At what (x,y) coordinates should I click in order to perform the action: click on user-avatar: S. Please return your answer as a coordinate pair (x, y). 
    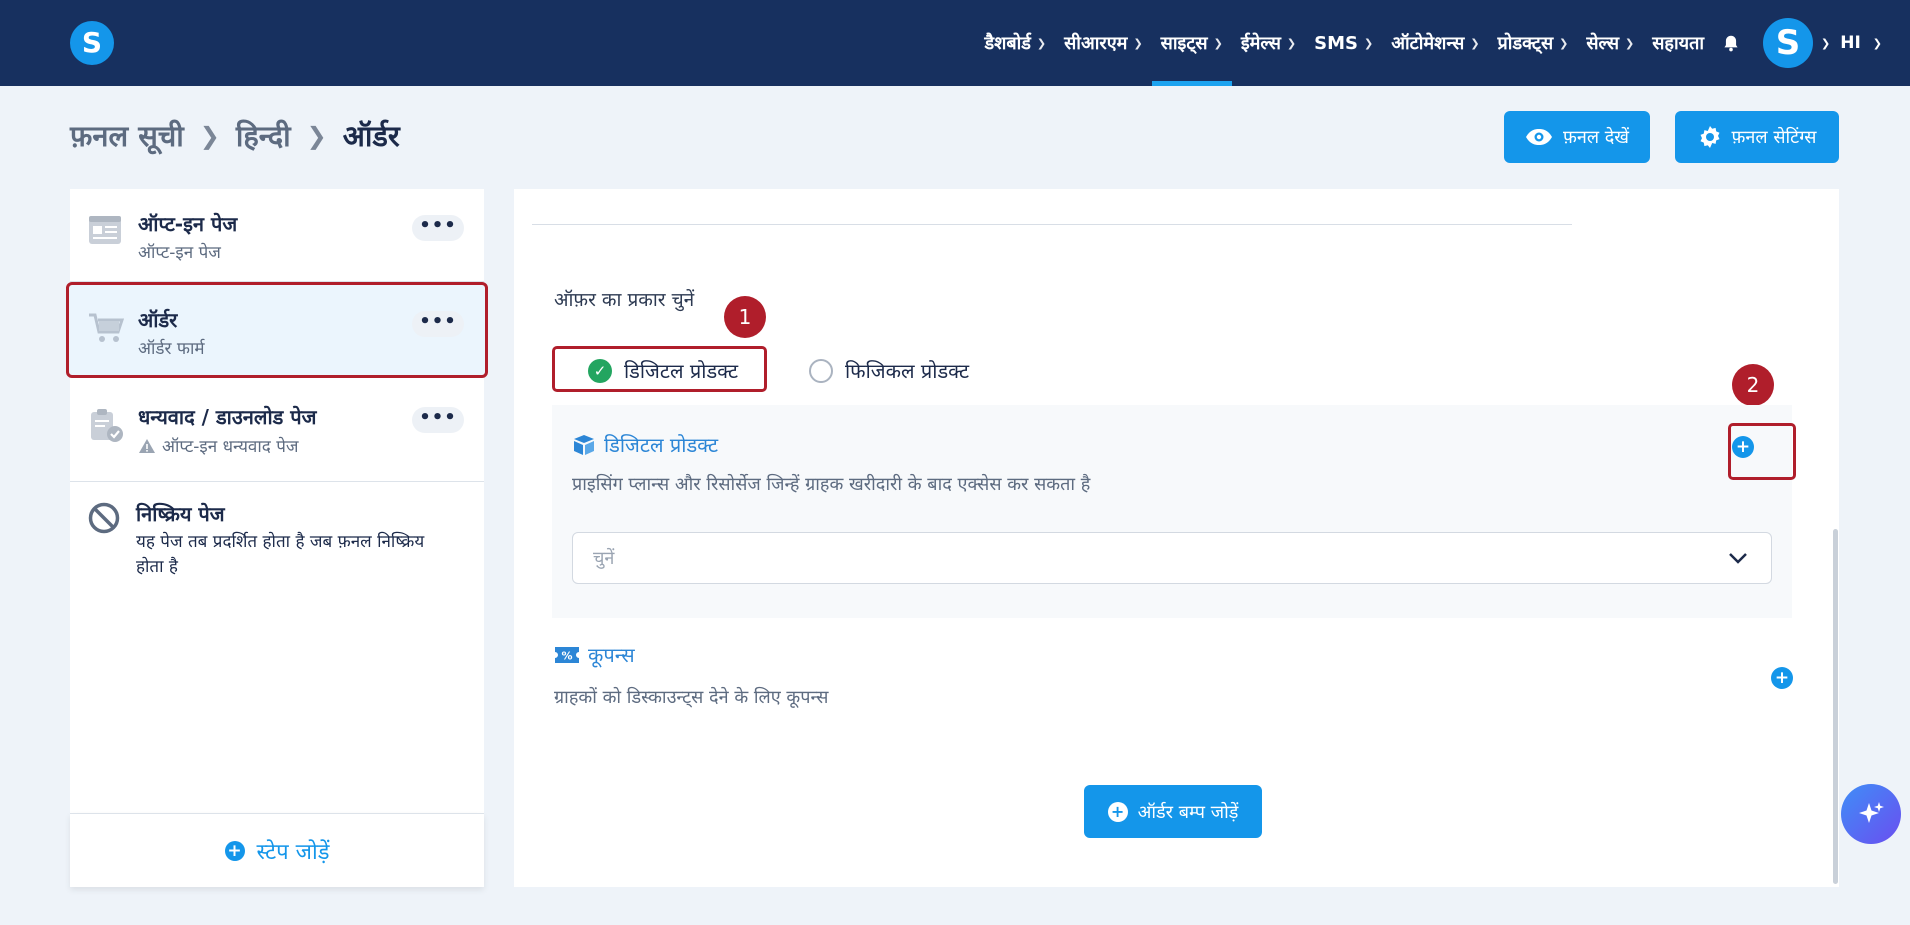
    Looking at the image, I should click on (1788, 43).